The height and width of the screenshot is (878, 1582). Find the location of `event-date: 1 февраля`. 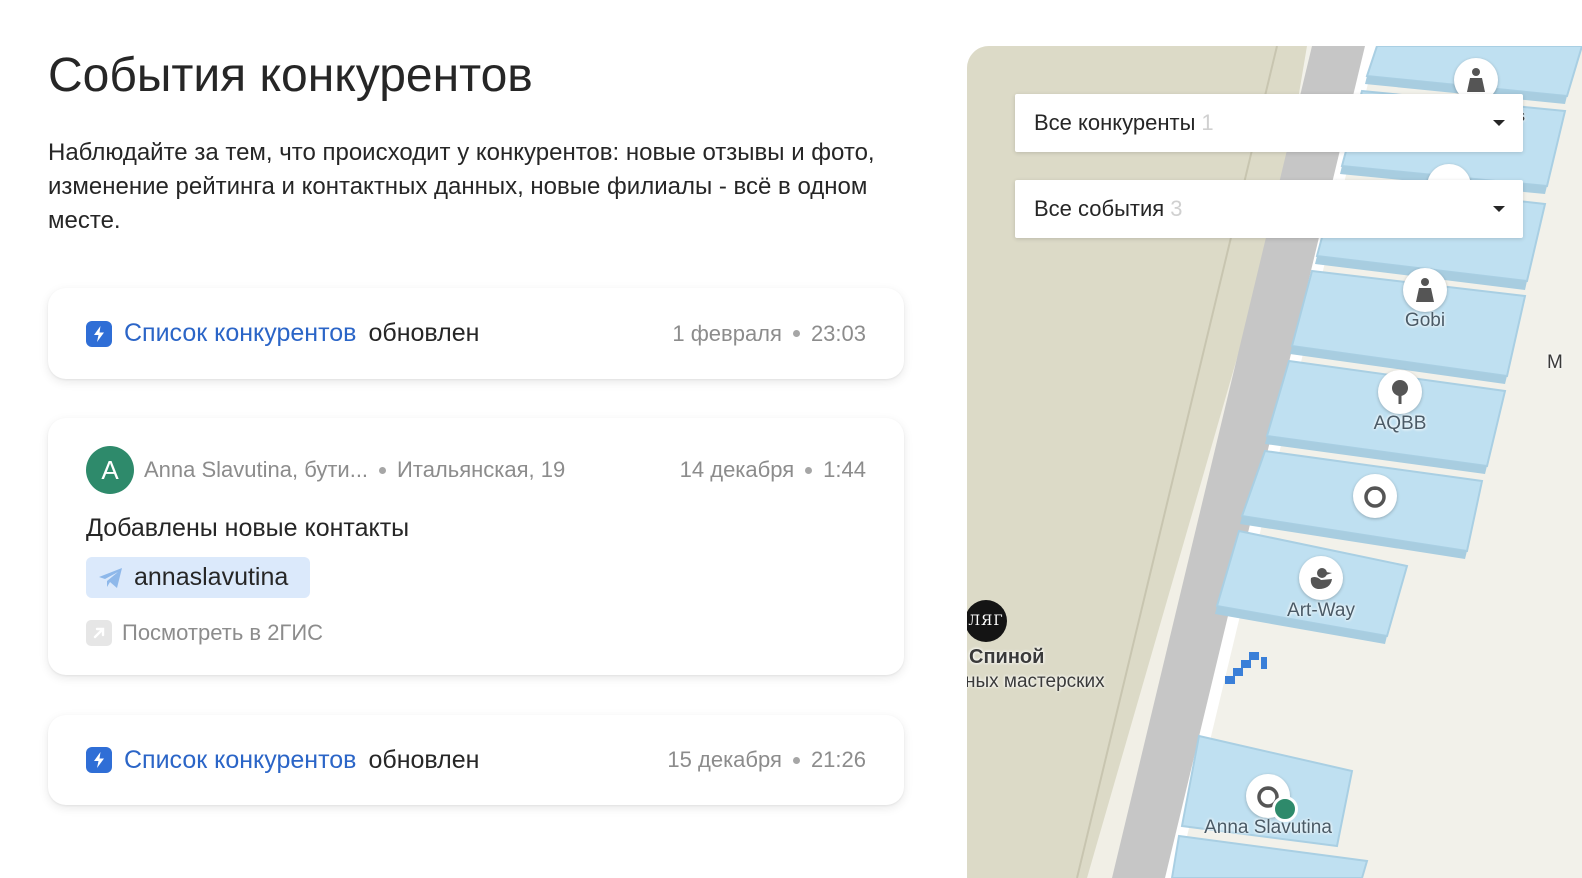

event-date: 1 февраля is located at coordinates (727, 333).